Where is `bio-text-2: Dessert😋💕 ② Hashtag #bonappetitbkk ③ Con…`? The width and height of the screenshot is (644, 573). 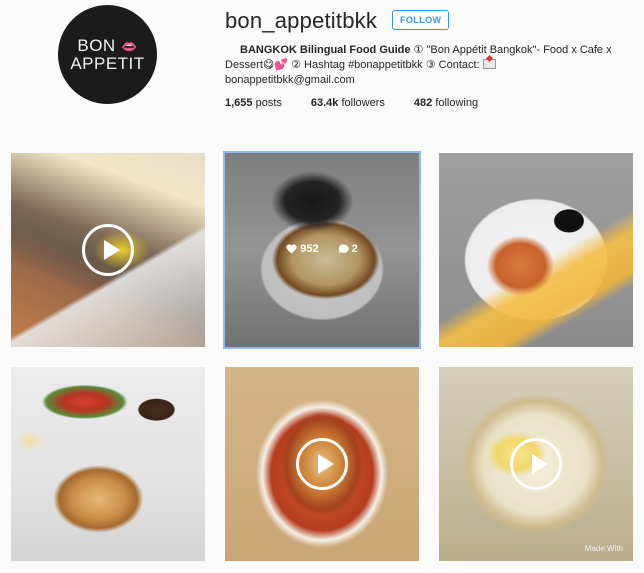
bio-text-2: Dessert😋💕 ② Hashtag #bonappetitbkk ③ Con… is located at coordinates (354, 65).